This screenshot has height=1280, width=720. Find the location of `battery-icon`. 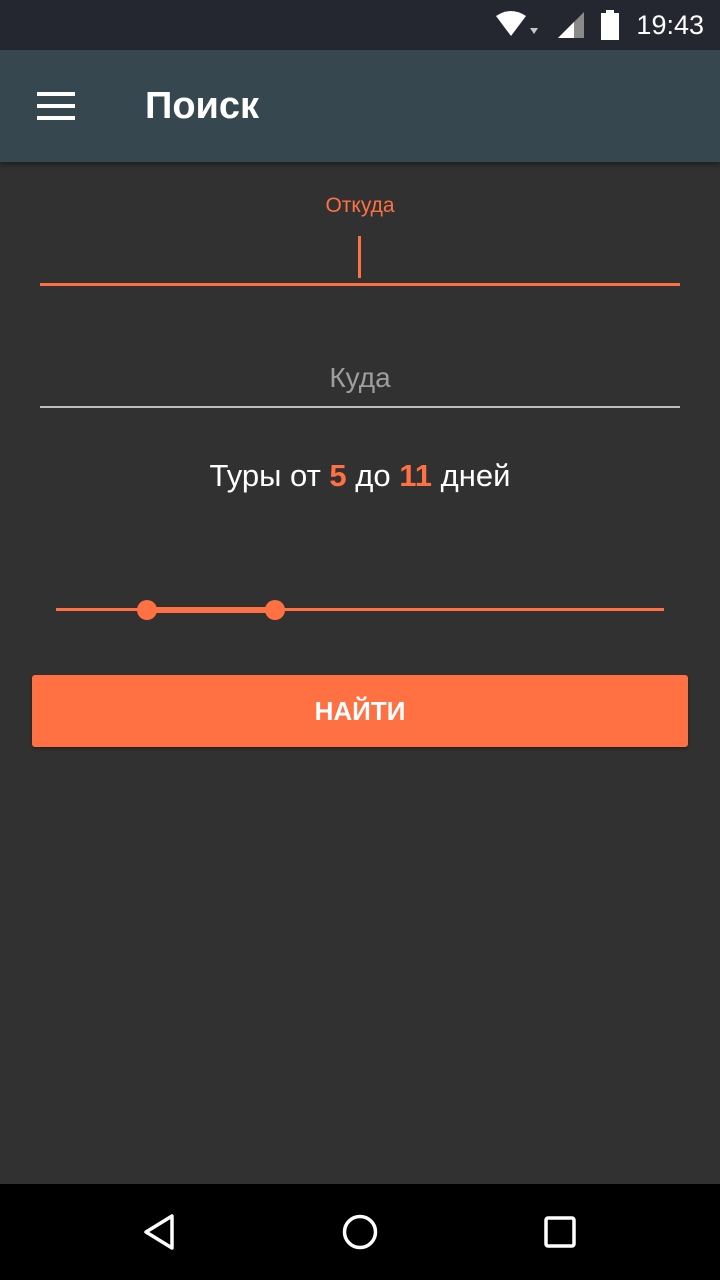

battery-icon is located at coordinates (610, 25).